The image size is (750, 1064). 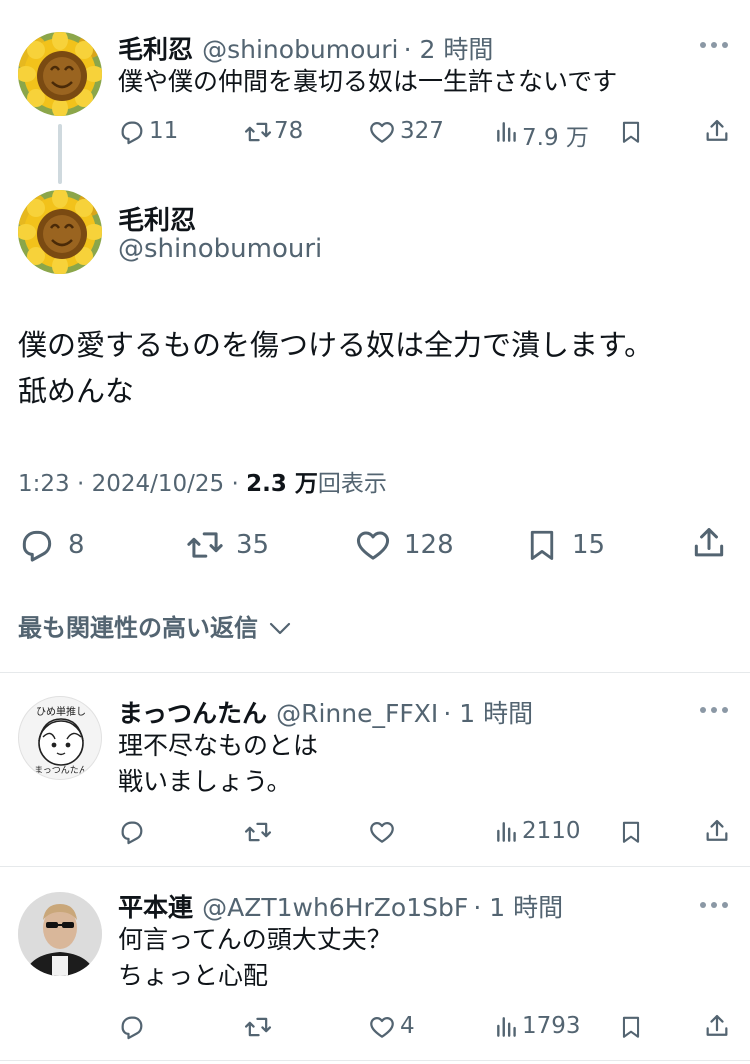 I want to click on tweet-text-line: 僕の愛するものを傷つける奴は全力で潰します。, so click(x=336, y=345).